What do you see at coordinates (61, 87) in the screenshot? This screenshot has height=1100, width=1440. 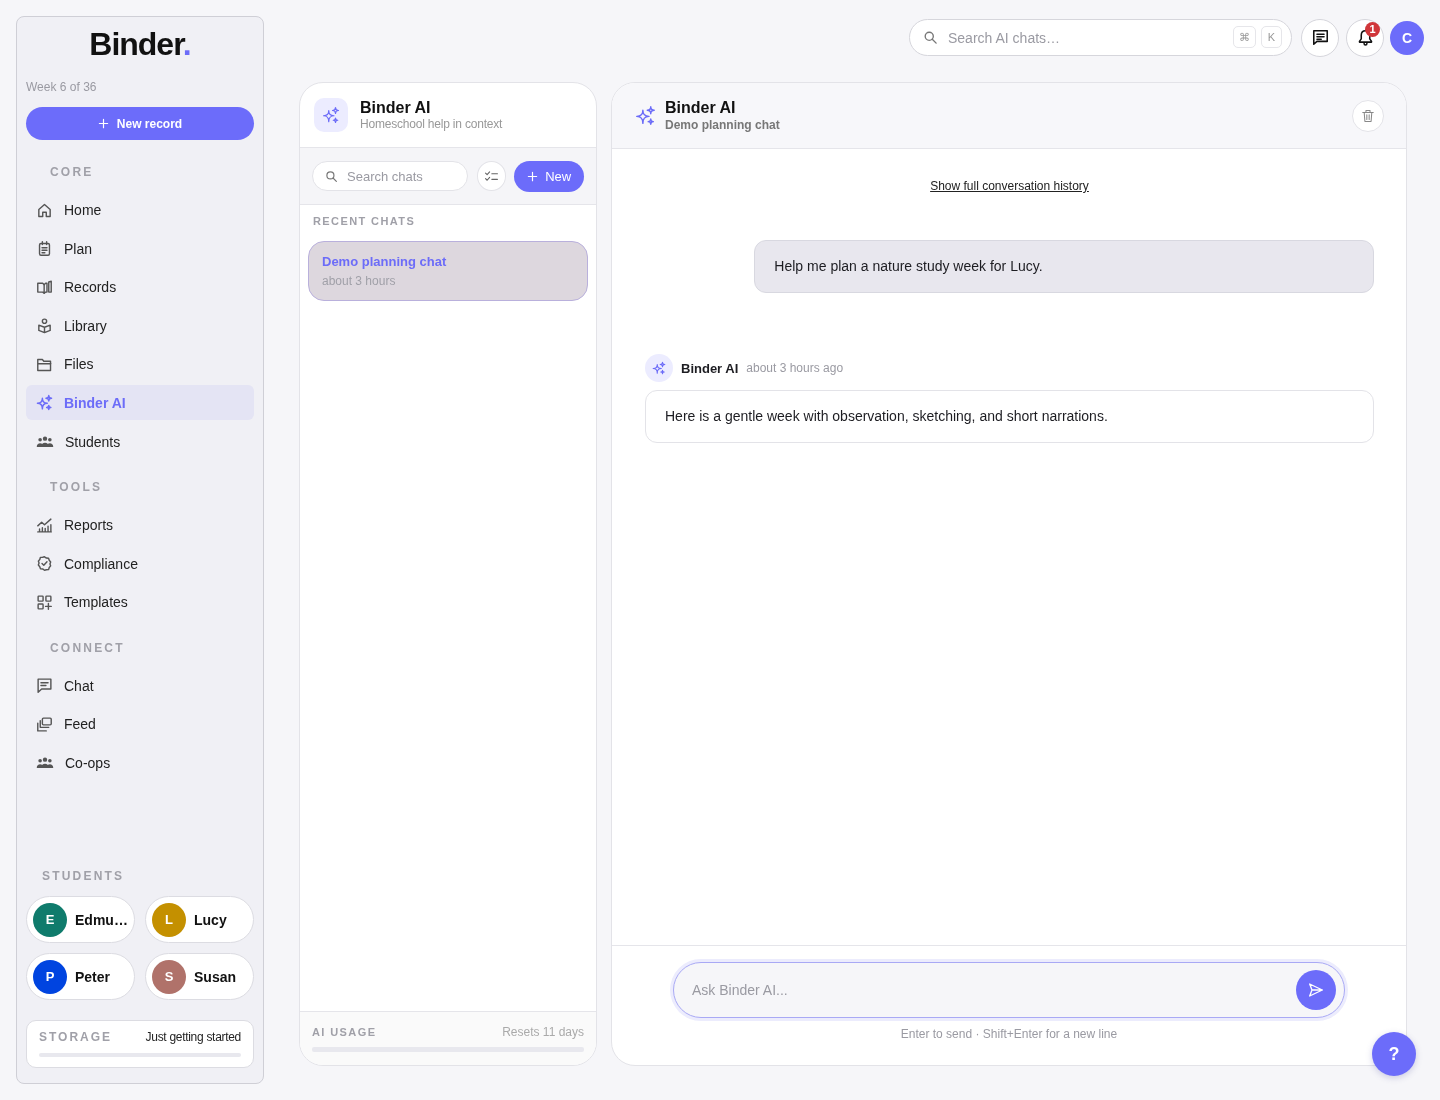 I see `week-label: Week 6 of 36` at bounding box center [61, 87].